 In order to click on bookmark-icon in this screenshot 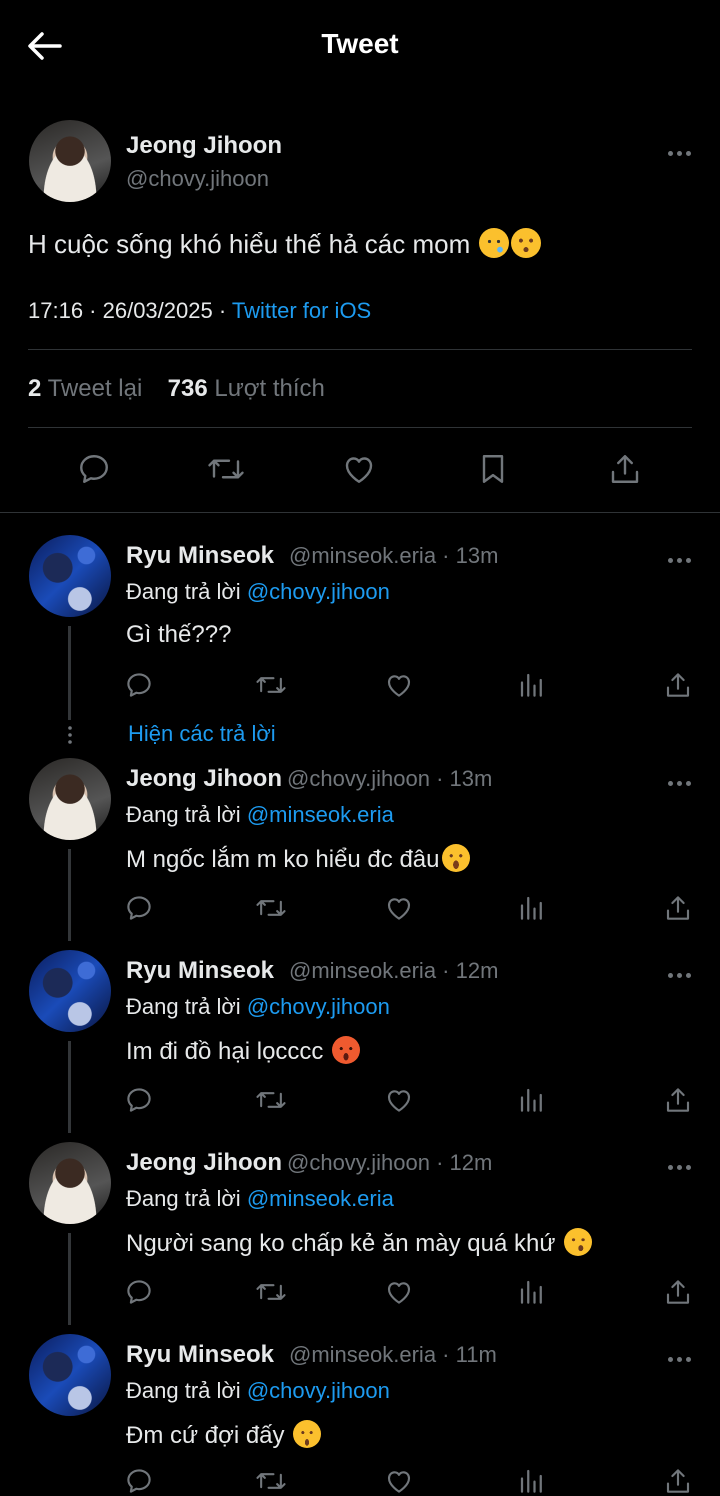, I will do `click(493, 469)`.